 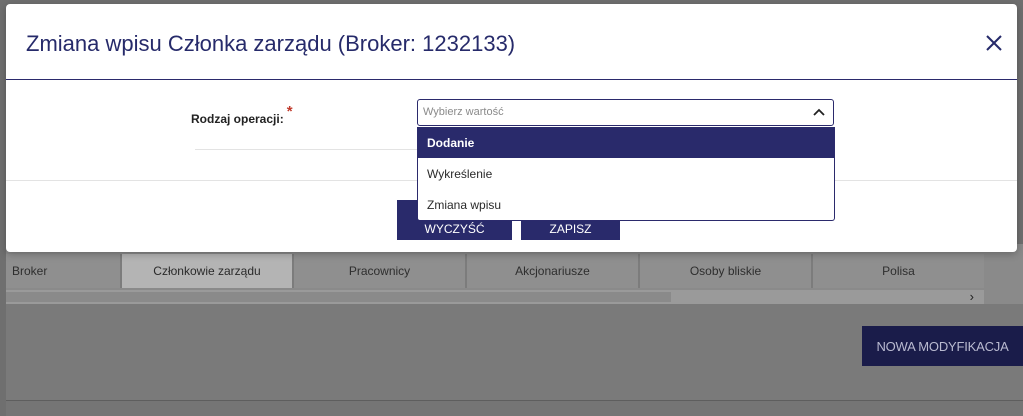 What do you see at coordinates (972, 296) in the screenshot?
I see `scroll-right-icon: ›` at bounding box center [972, 296].